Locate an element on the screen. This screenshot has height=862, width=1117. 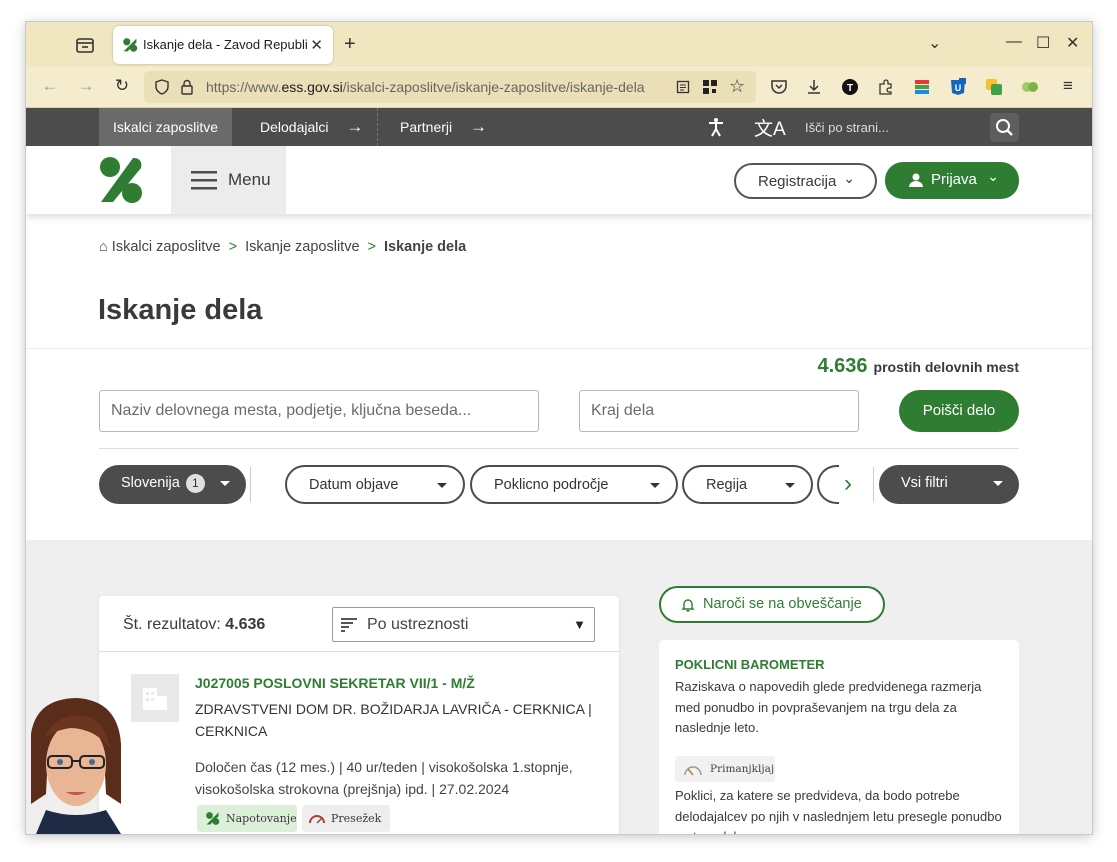
register-button: Registracija ⌄ is located at coordinates (805, 181).